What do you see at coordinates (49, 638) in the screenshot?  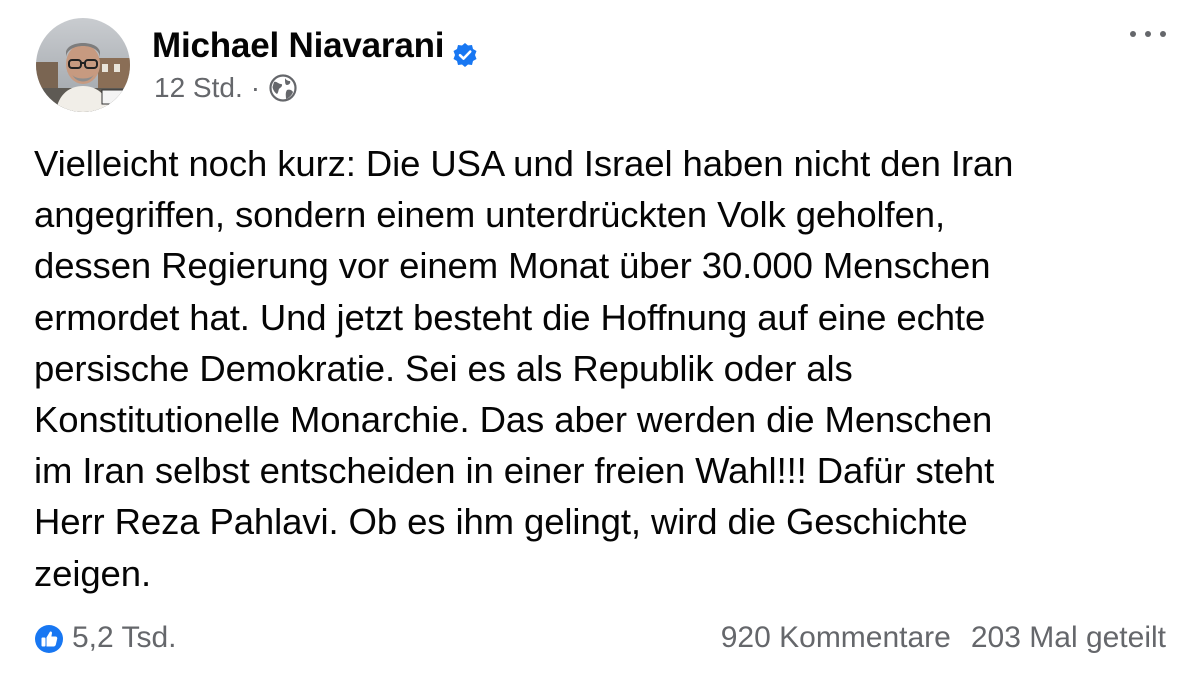 I see `like-reaction-icon` at bounding box center [49, 638].